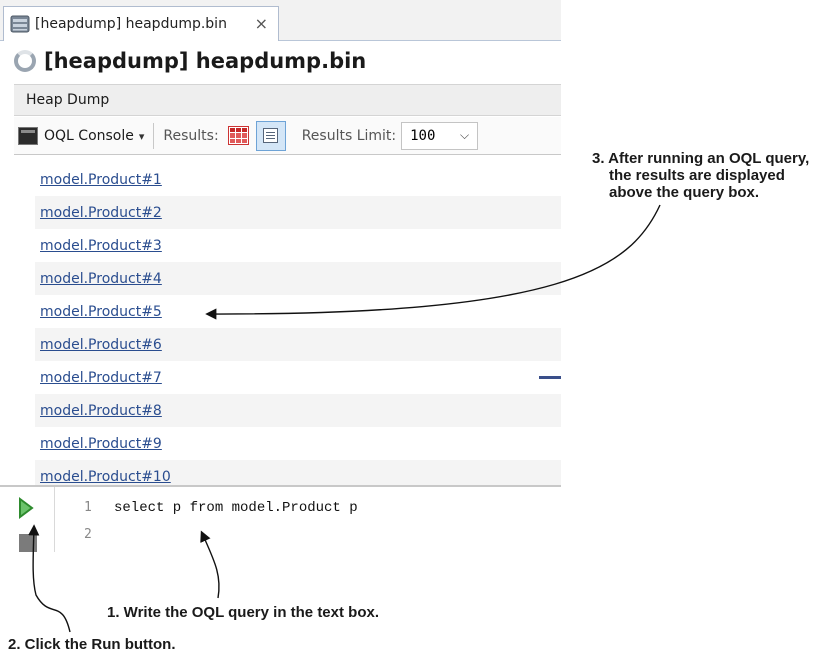  Describe the element at coordinates (105, 477) in the screenshot. I see `result-link: model.Product#10` at that location.